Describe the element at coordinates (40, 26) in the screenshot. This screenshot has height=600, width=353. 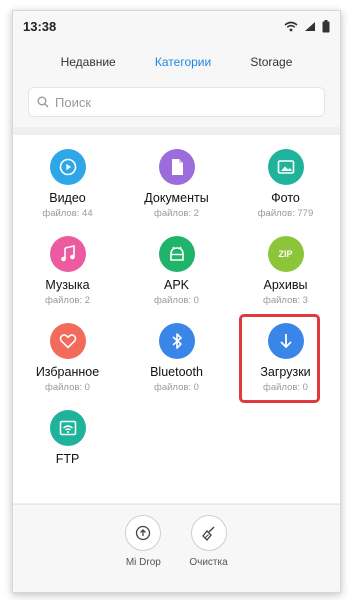
I see `status-time: 13:38` at that location.